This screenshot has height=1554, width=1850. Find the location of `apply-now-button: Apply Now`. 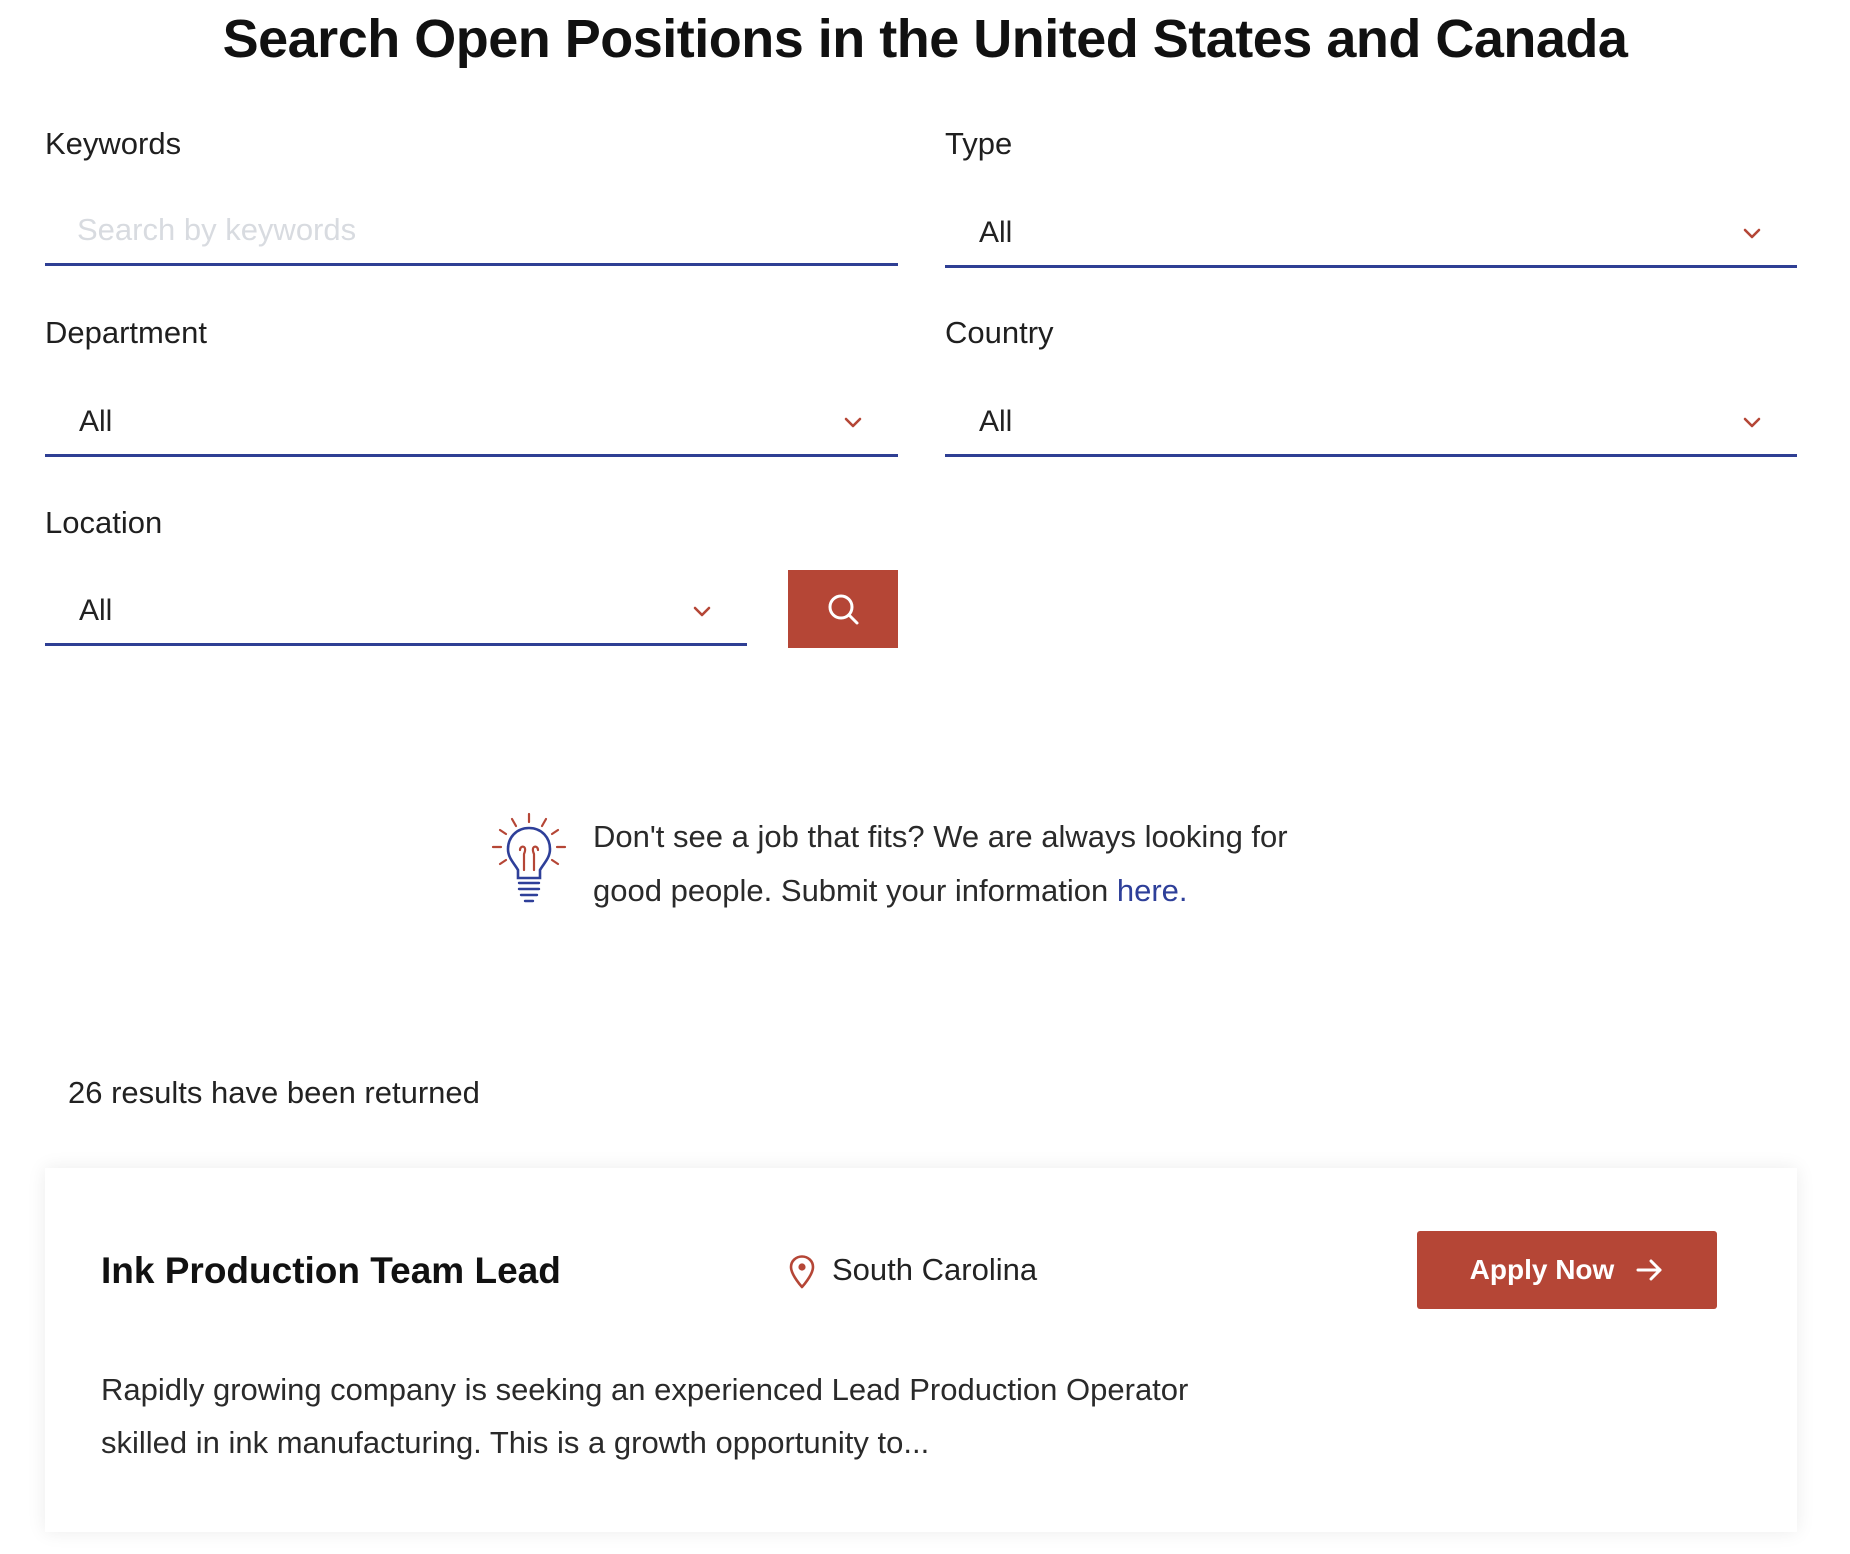

apply-now-button: Apply Now is located at coordinates (1567, 1270).